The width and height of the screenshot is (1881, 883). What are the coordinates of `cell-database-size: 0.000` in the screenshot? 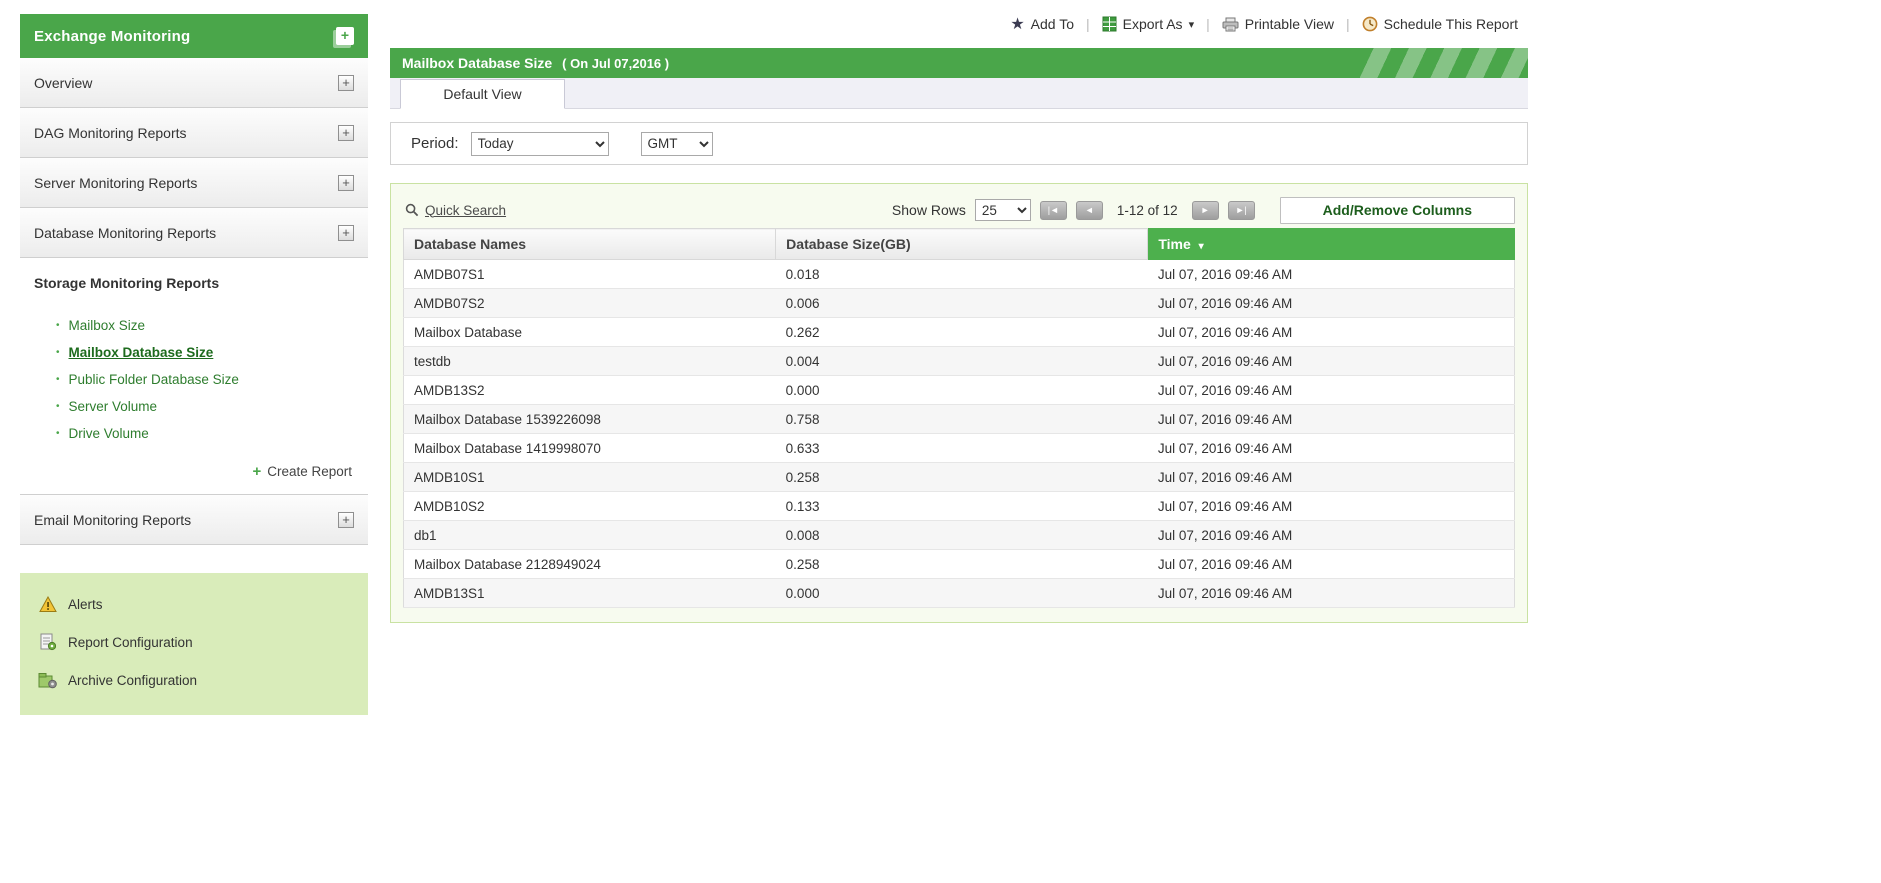 It's located at (961, 593).